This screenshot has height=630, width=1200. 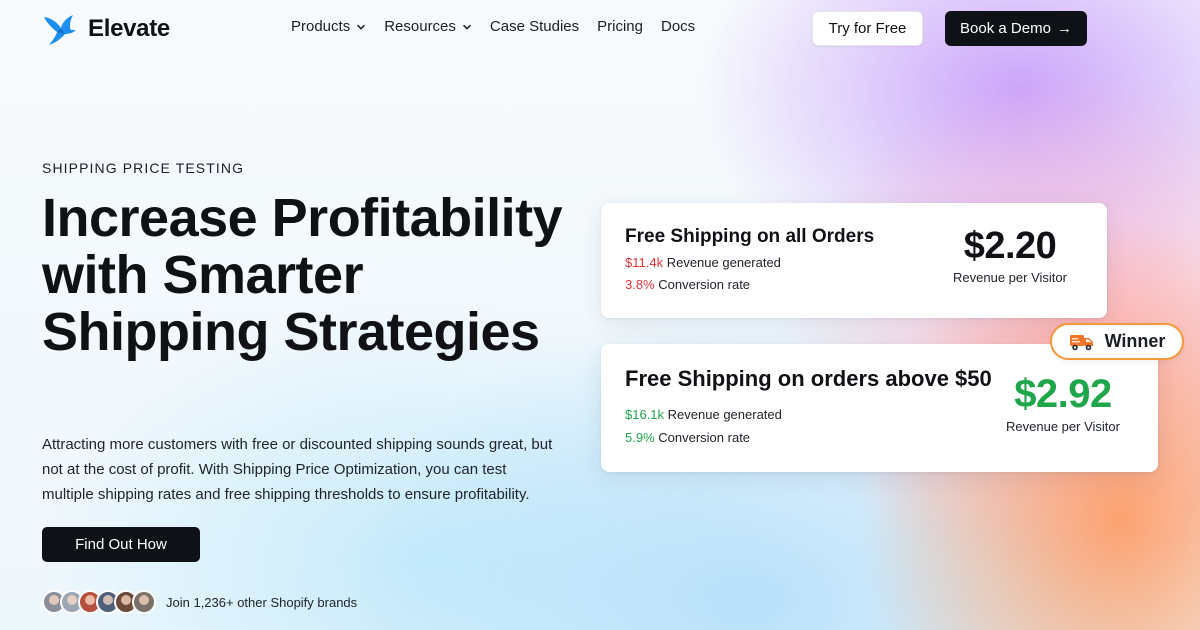 I want to click on nav-item-products: Products, so click(x=328, y=26).